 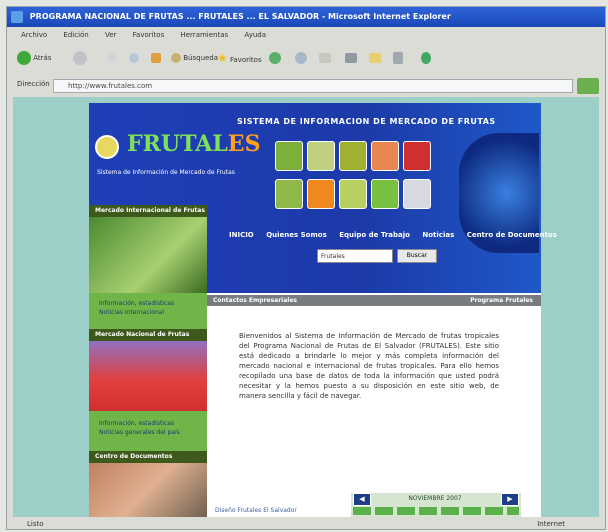 I want to click on star-icon: ★, so click(x=222, y=58).